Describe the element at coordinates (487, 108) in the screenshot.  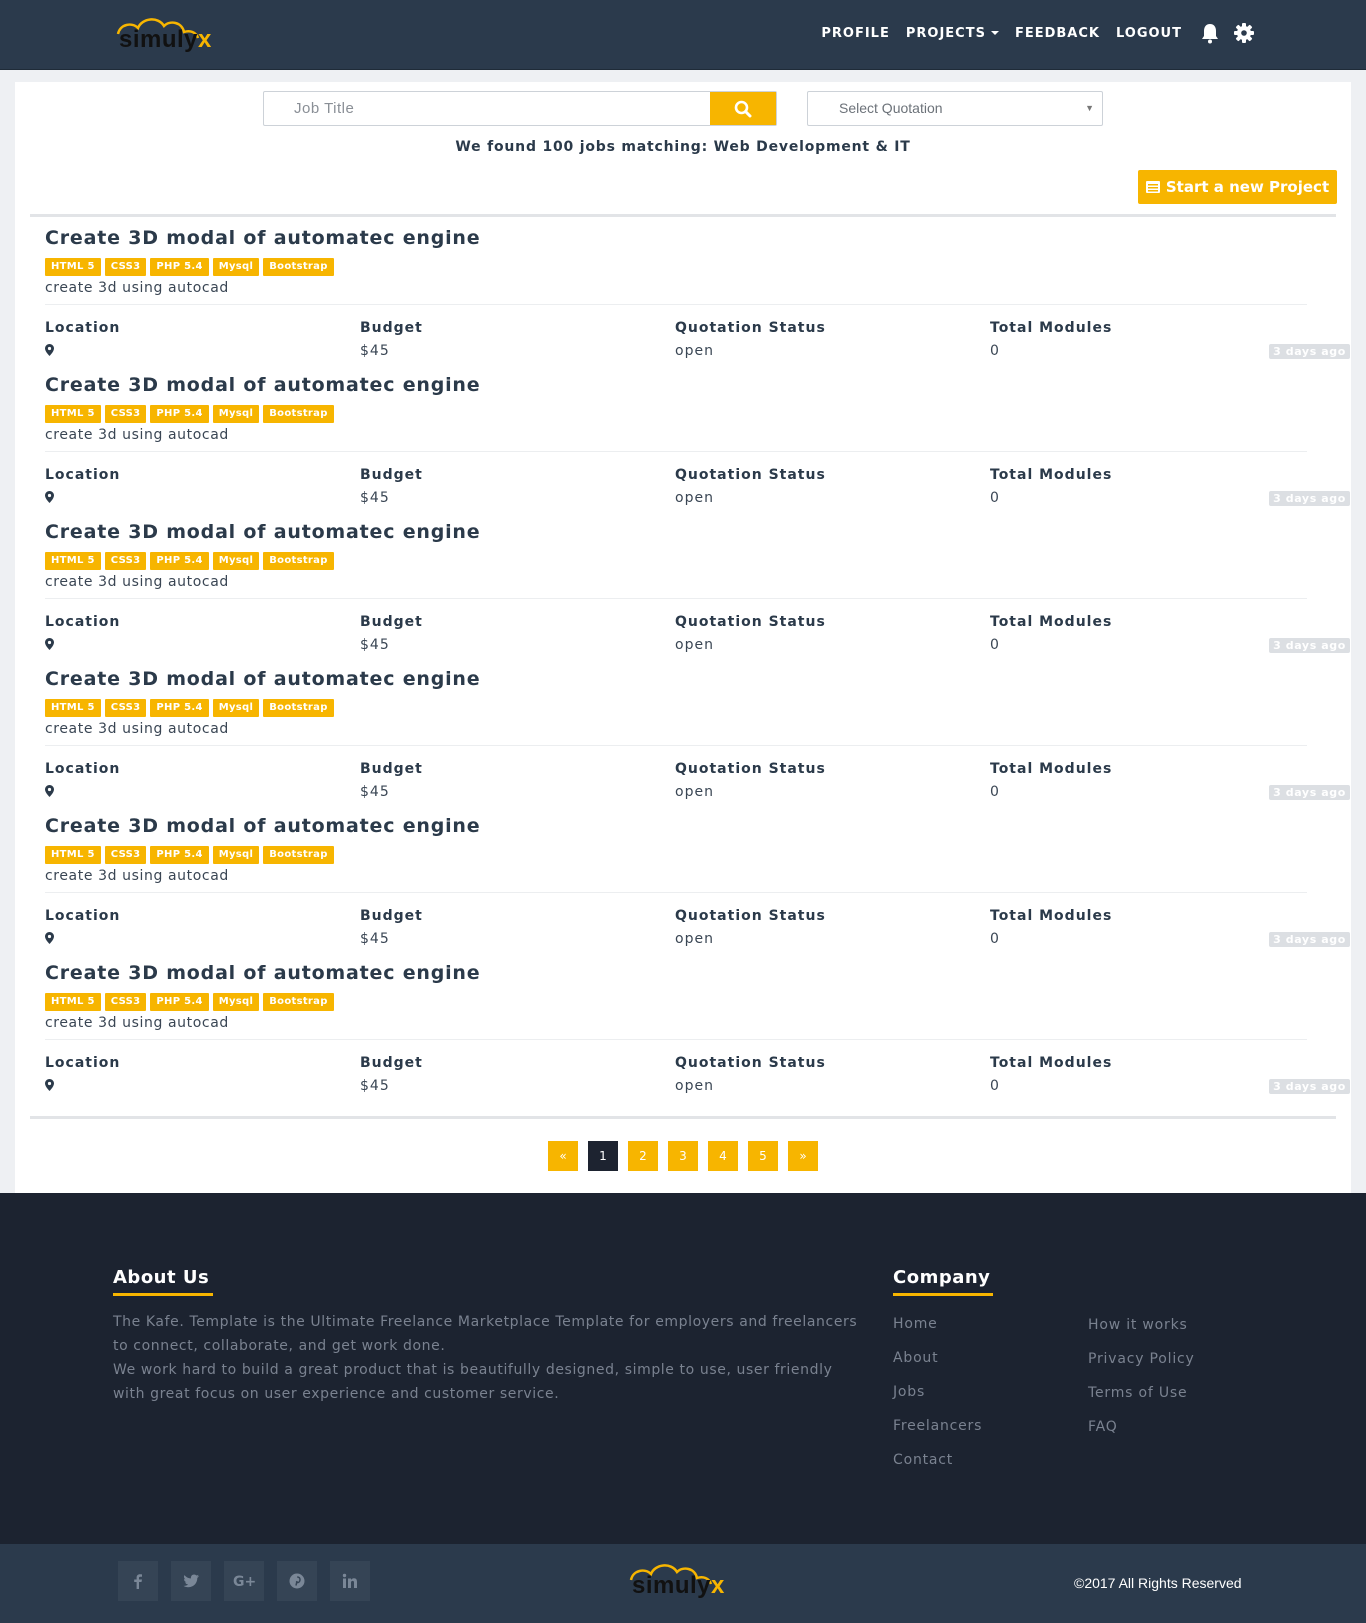
I see `job-title-input` at that location.